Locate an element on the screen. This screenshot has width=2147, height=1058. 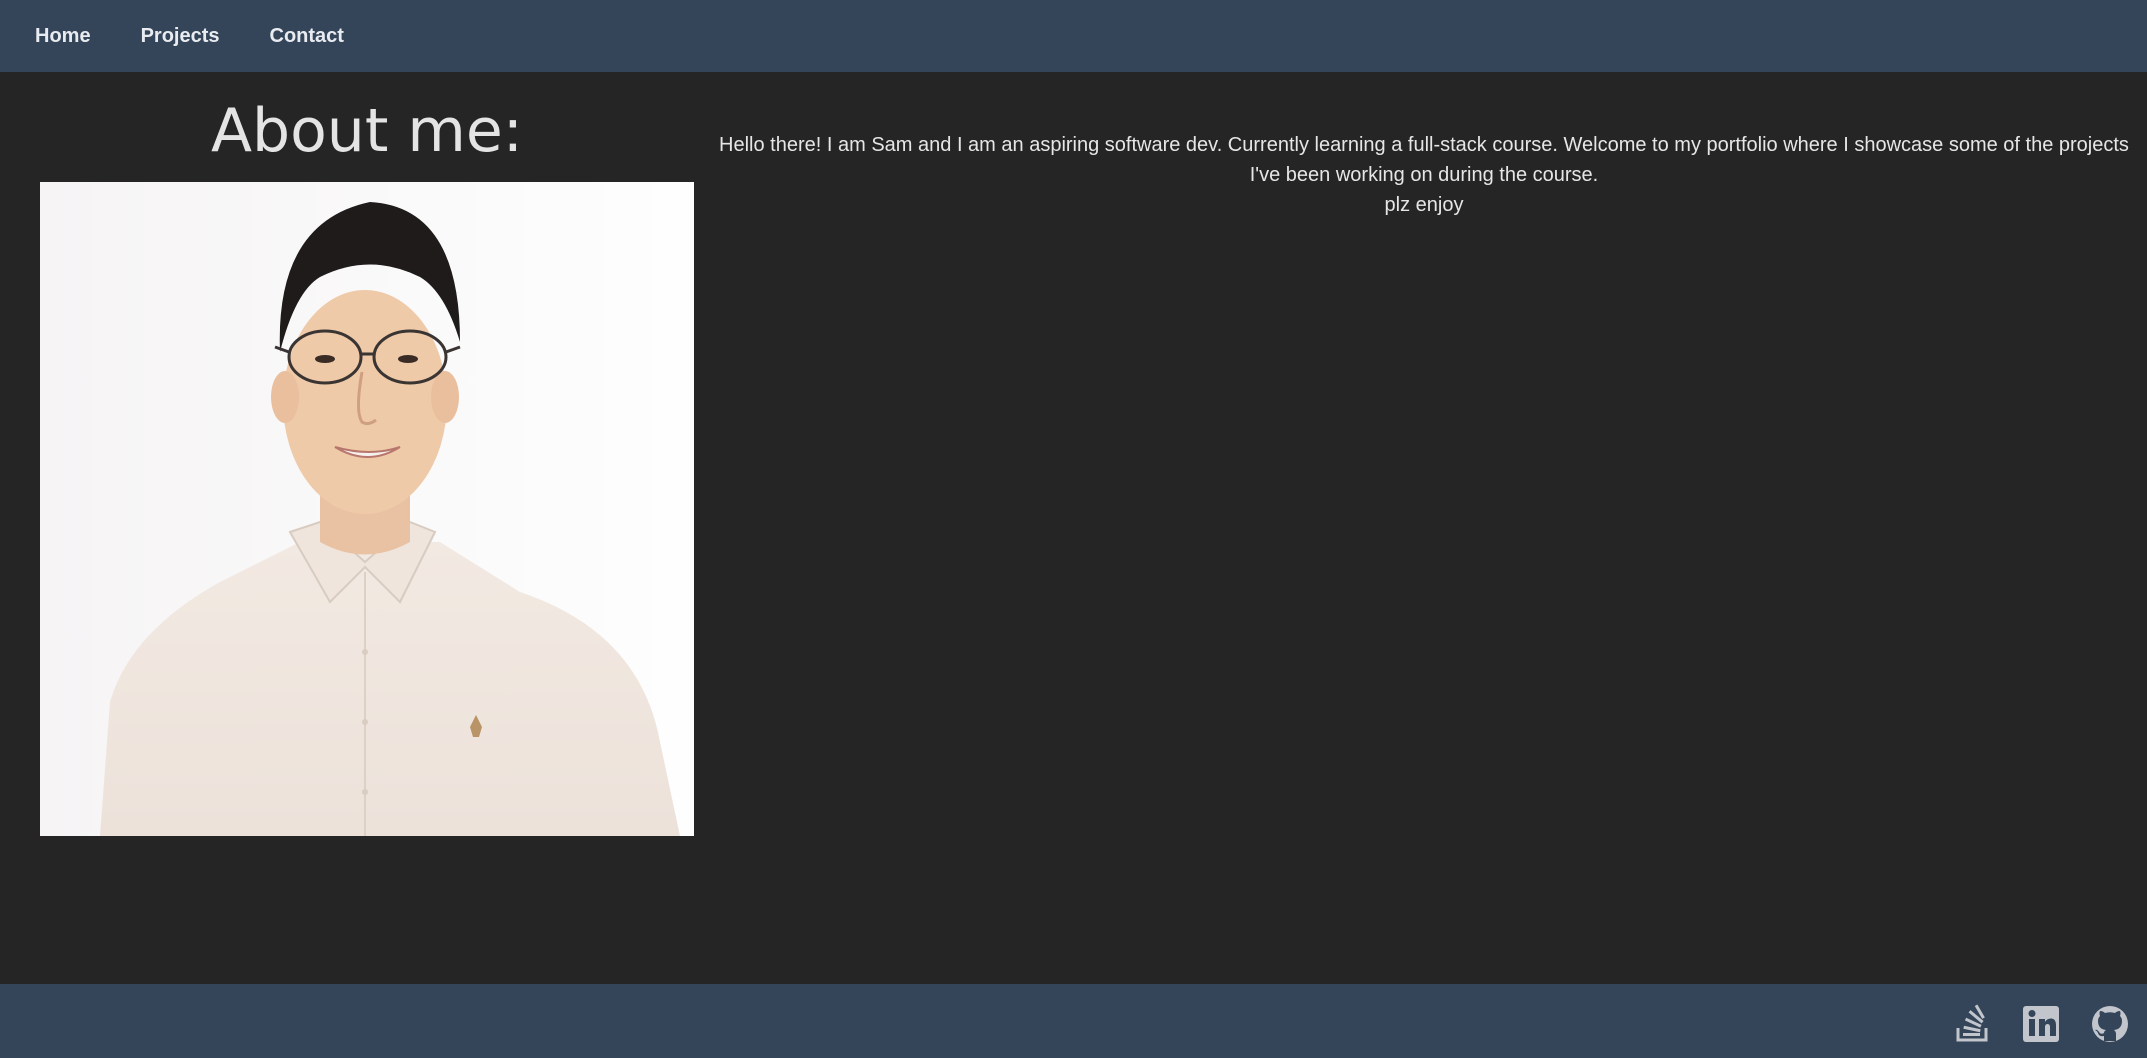
github-icon is located at coordinates (2110, 1024).